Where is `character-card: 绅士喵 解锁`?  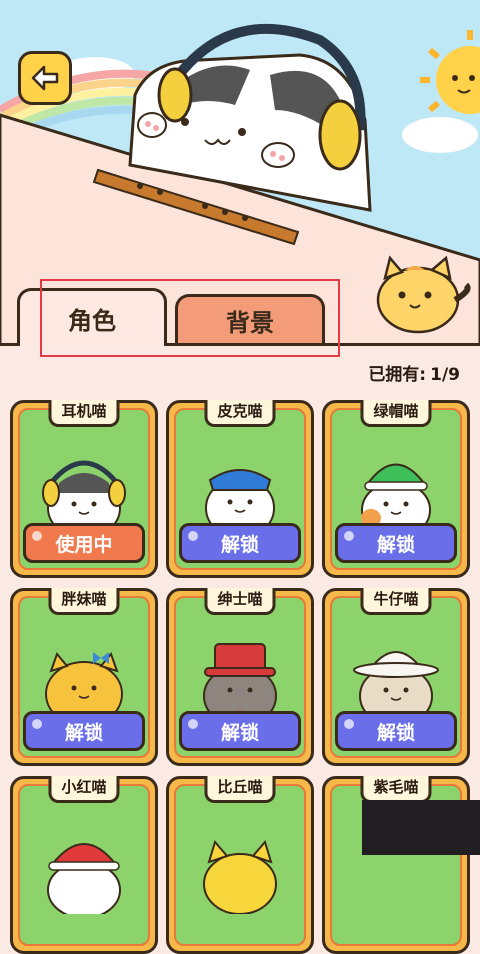
character-card: 绅士喵 解锁 is located at coordinates (240, 677).